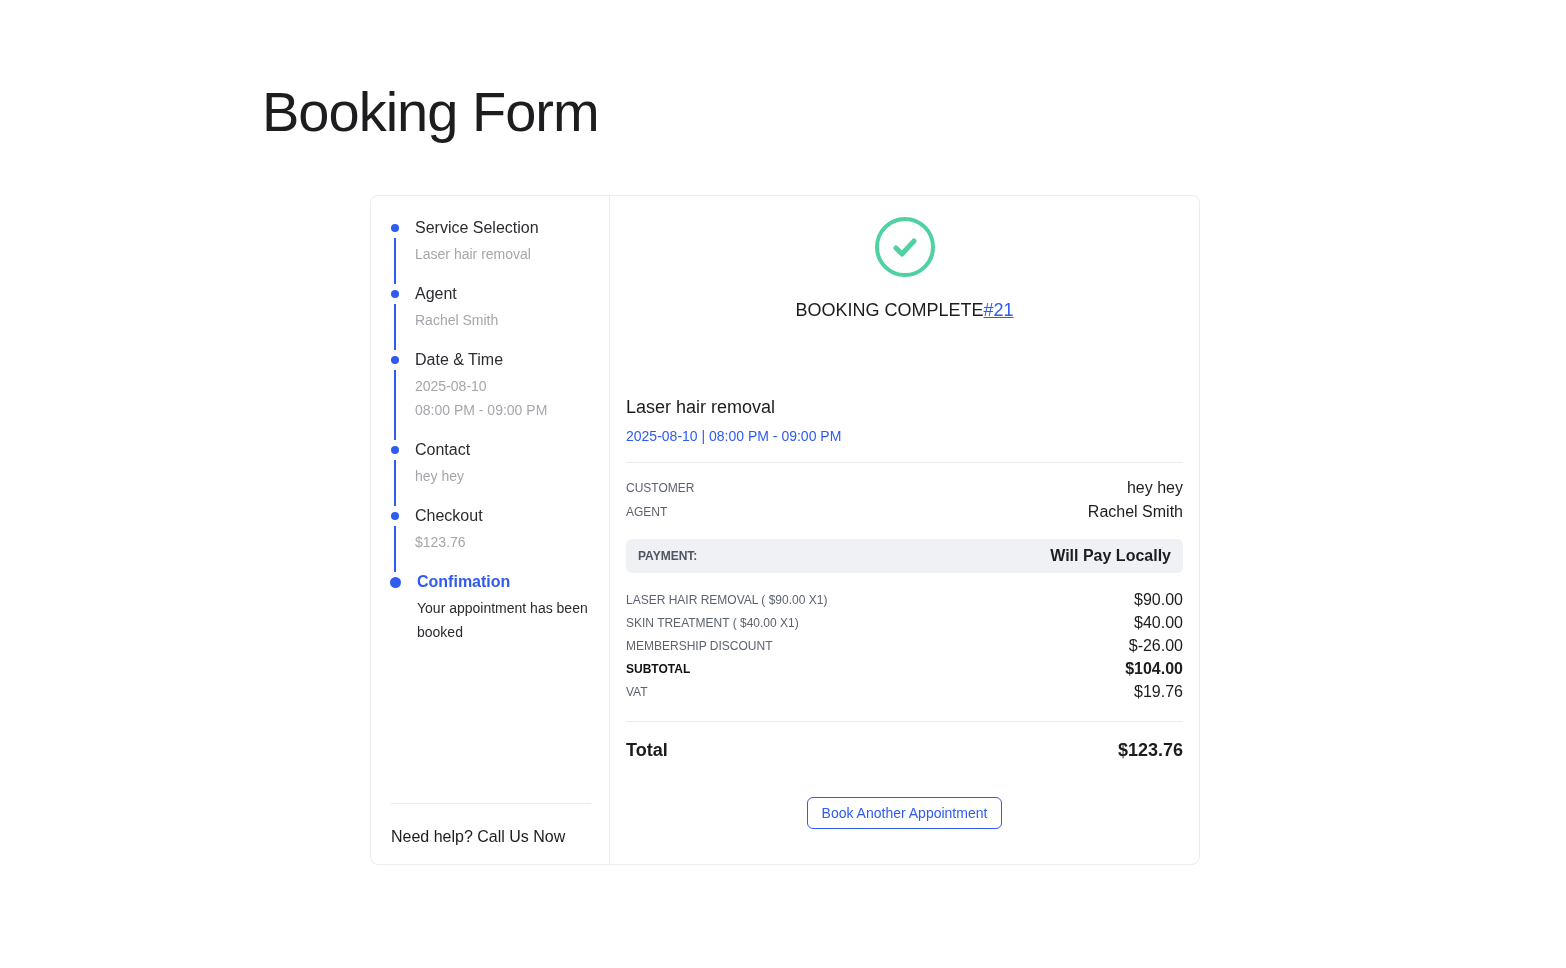  What do you see at coordinates (734, 436) in the screenshot?
I see `service-schedule: 2025-08-10 | 08:00 PM - 09:00 PM` at bounding box center [734, 436].